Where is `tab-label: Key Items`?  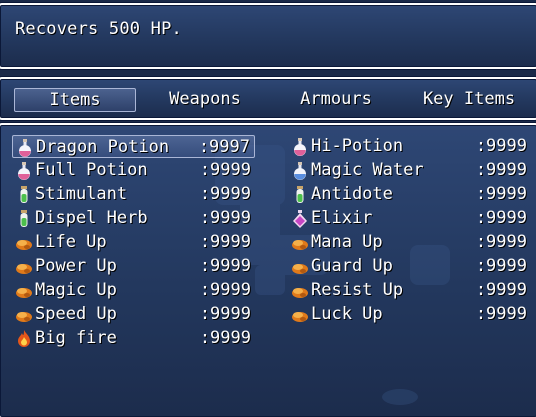 tab-label: Key Items is located at coordinates (469, 99).